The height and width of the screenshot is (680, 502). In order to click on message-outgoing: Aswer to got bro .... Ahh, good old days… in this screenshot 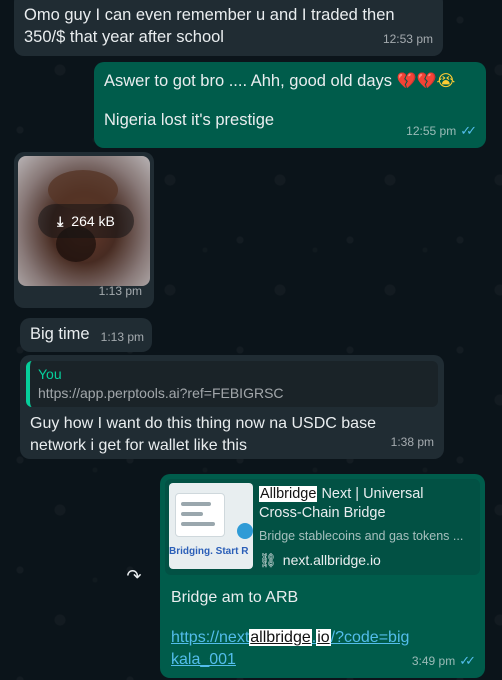, I will do `click(290, 105)`.